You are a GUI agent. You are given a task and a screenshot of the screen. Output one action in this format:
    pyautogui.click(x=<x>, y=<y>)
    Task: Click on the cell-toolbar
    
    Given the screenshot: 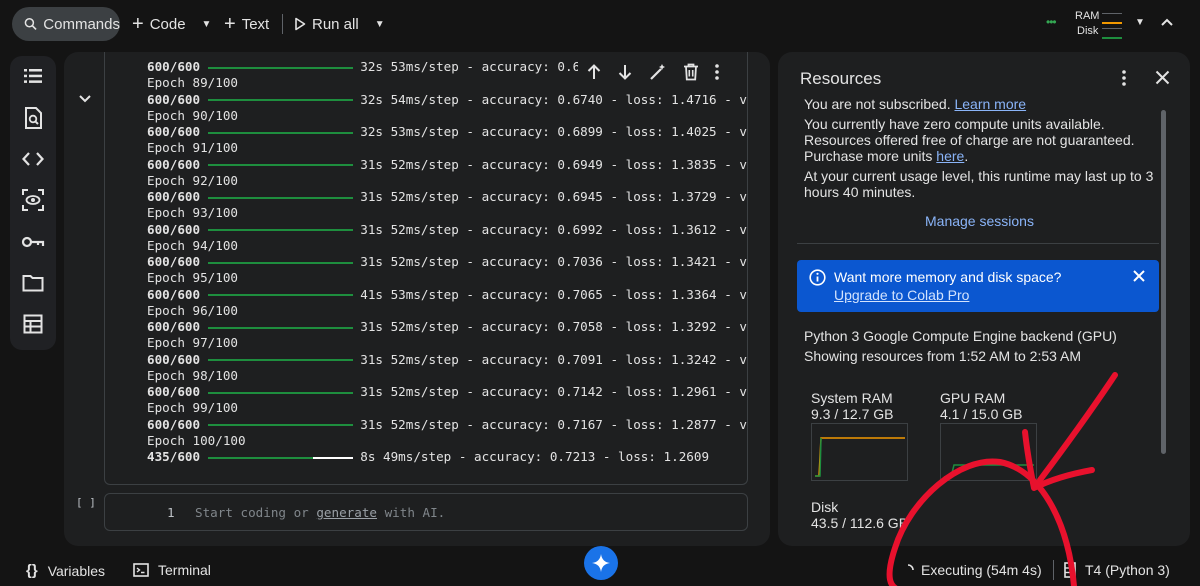 What is the action you would take?
    pyautogui.click(x=653, y=72)
    